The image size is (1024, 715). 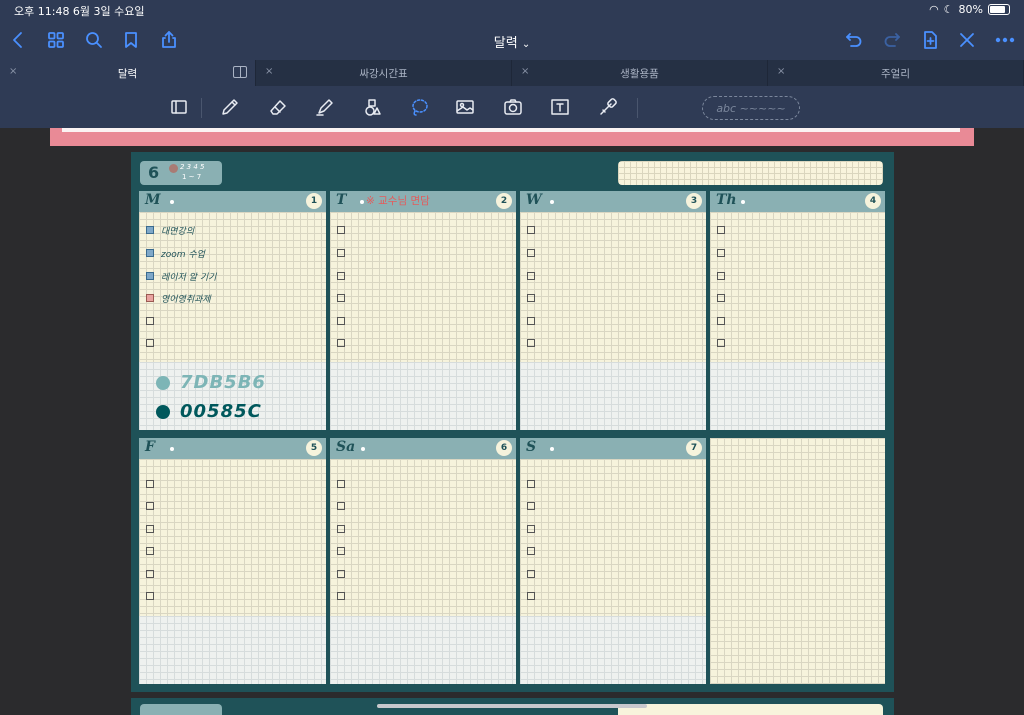 What do you see at coordinates (232, 561) in the screenshot?
I see `day-friday: F 5` at bounding box center [232, 561].